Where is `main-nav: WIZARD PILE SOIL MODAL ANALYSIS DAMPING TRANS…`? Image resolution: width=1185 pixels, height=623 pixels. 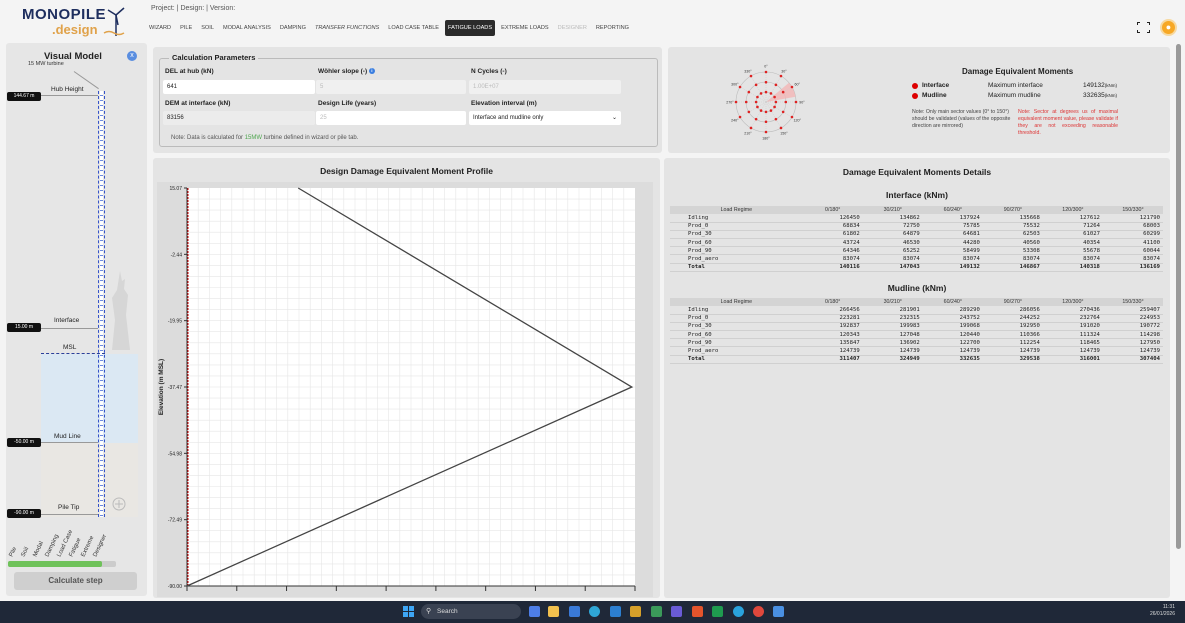
main-nav: WIZARD PILE SOIL MODAL ANALYSIS DAMPING TRANS… is located at coordinates (389, 28).